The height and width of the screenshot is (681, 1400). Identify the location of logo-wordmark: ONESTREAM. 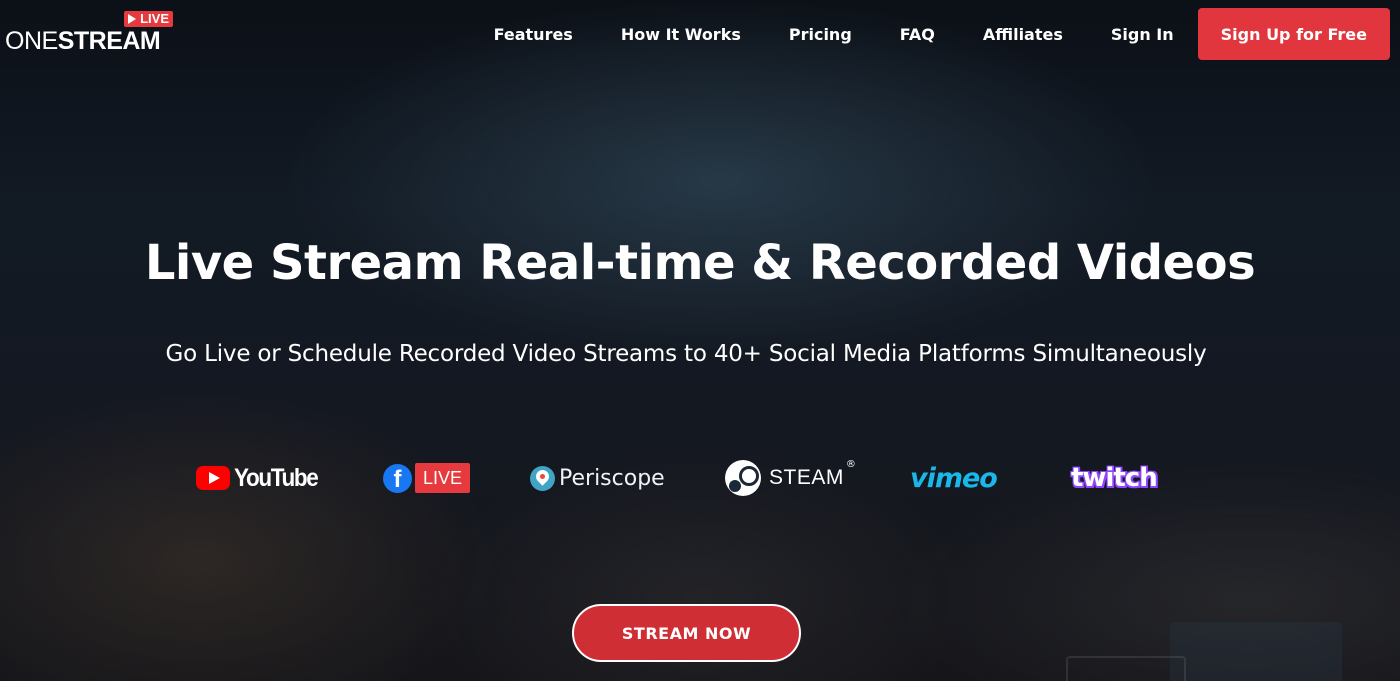
(83, 41).